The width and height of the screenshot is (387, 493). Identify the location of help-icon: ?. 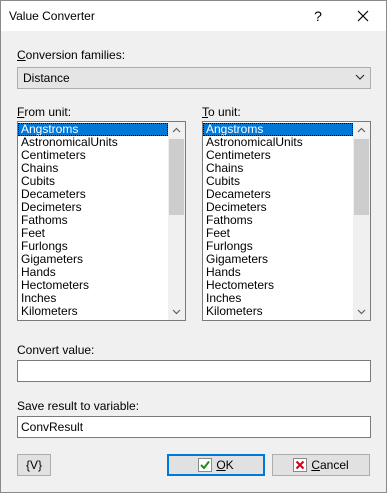
(318, 16).